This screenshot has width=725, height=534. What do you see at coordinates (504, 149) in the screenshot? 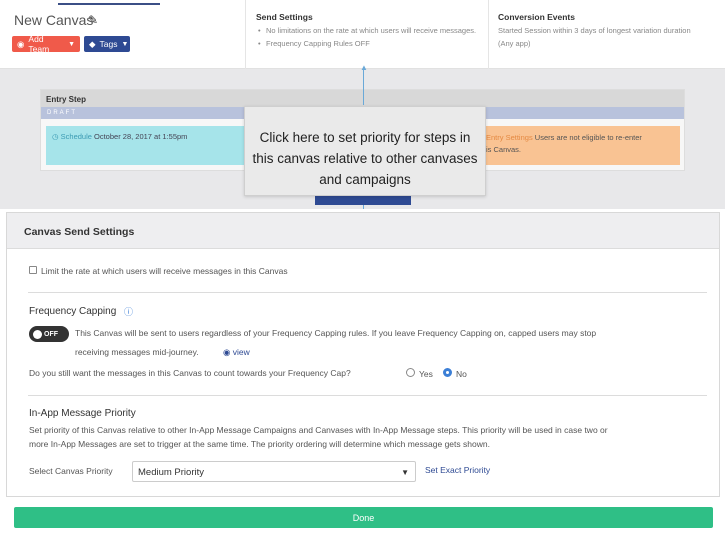
I see `entry-settings-text-cont: is Canvas.` at bounding box center [504, 149].